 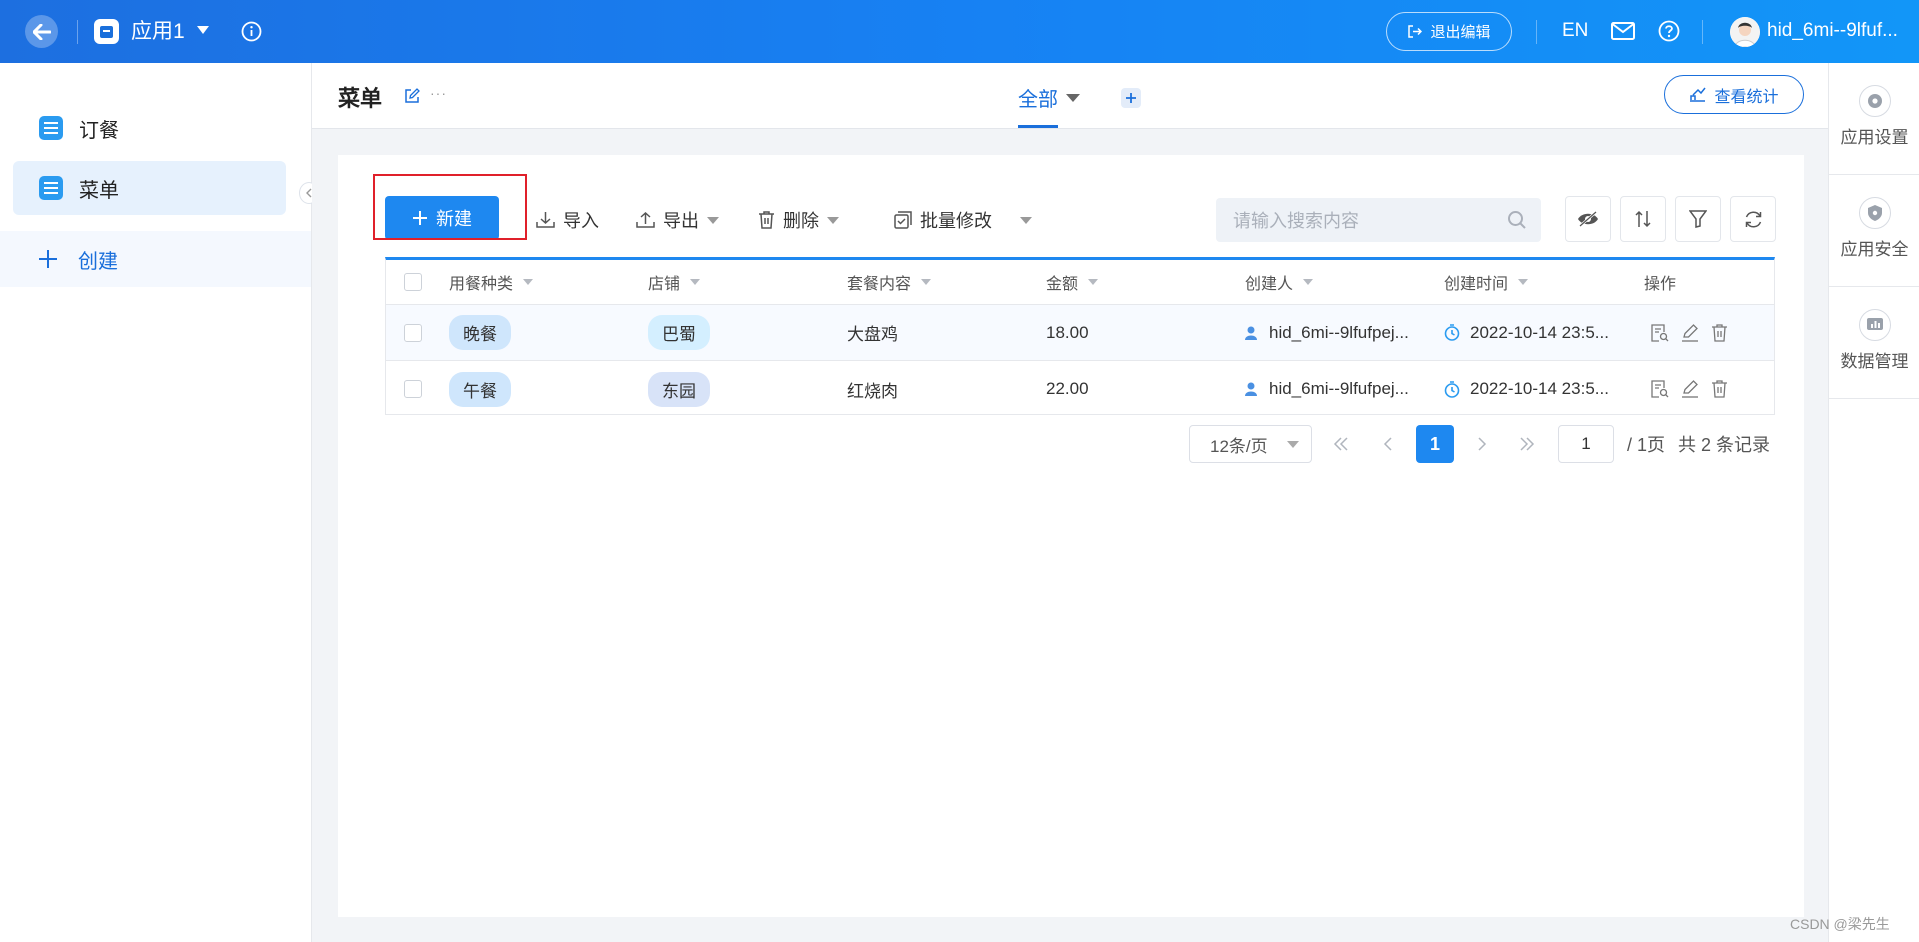 What do you see at coordinates (450, 207) in the screenshot?
I see `highlight-box` at bounding box center [450, 207].